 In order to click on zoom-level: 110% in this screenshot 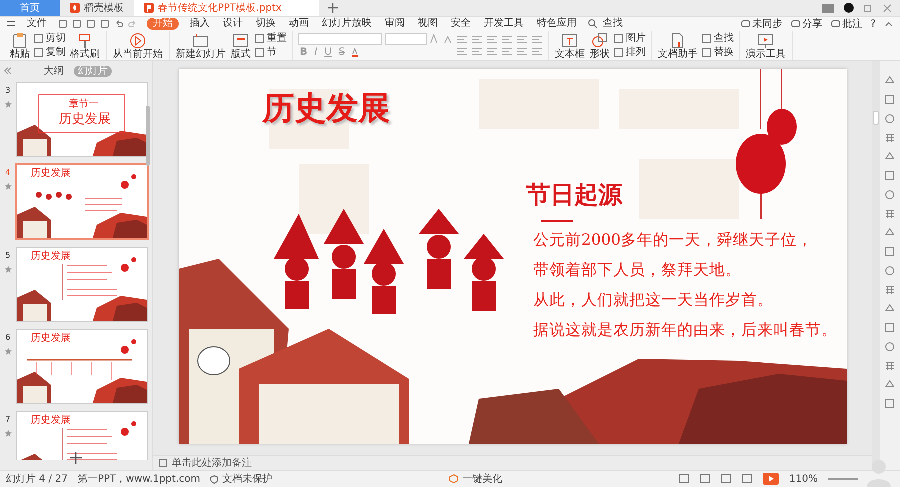, I will do `click(803, 479)`.